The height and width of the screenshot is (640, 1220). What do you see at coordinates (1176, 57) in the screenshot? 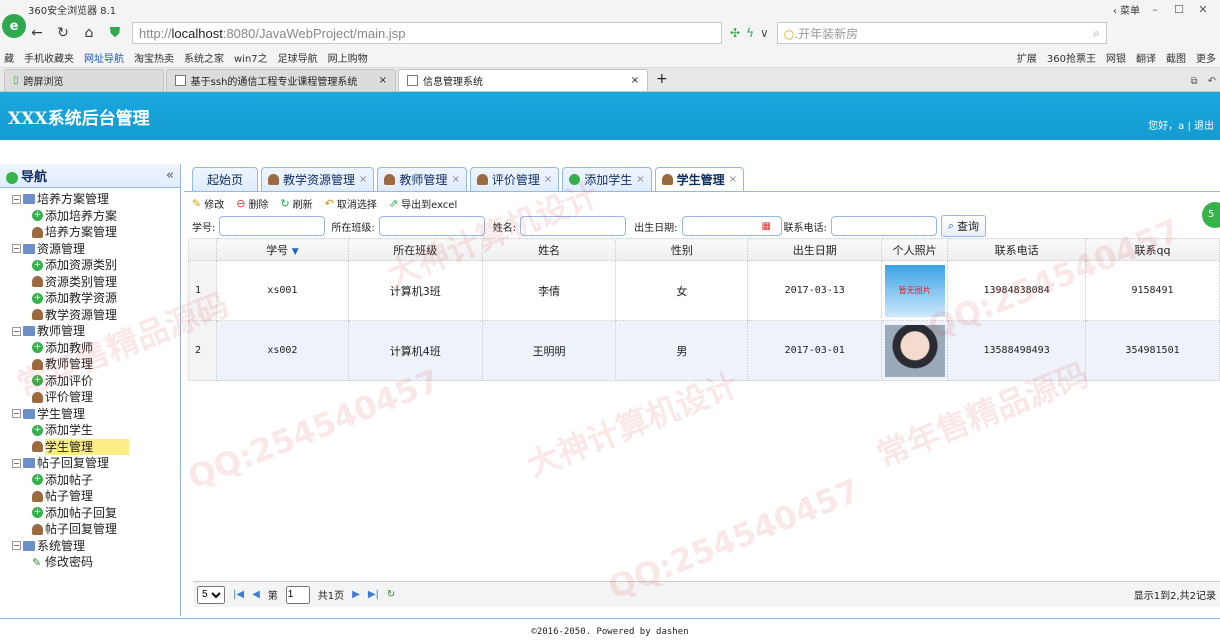
I see `screenshot-button: 截图` at bounding box center [1176, 57].